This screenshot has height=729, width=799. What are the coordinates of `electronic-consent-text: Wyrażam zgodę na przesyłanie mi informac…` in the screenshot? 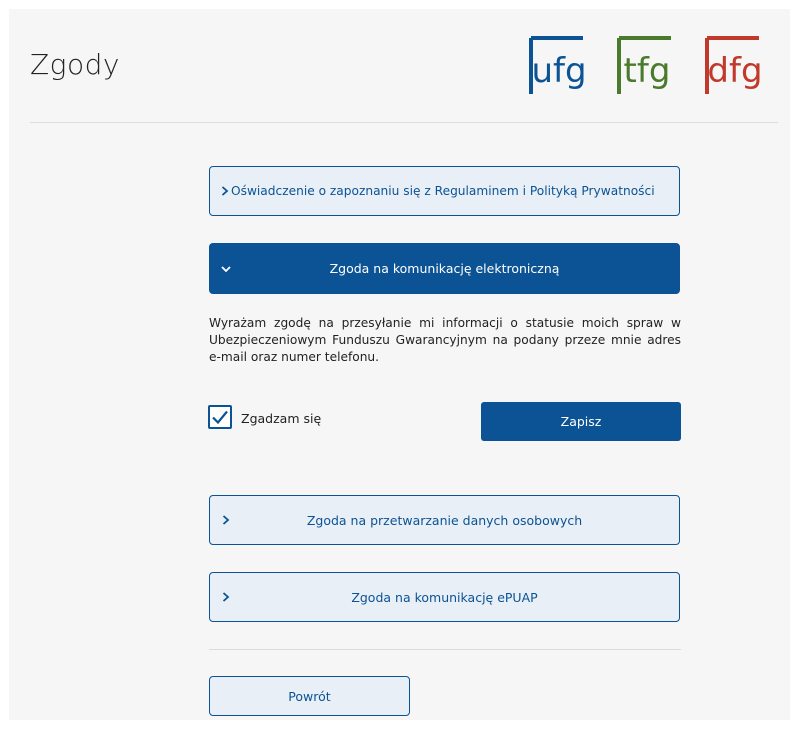 It's located at (445, 340).